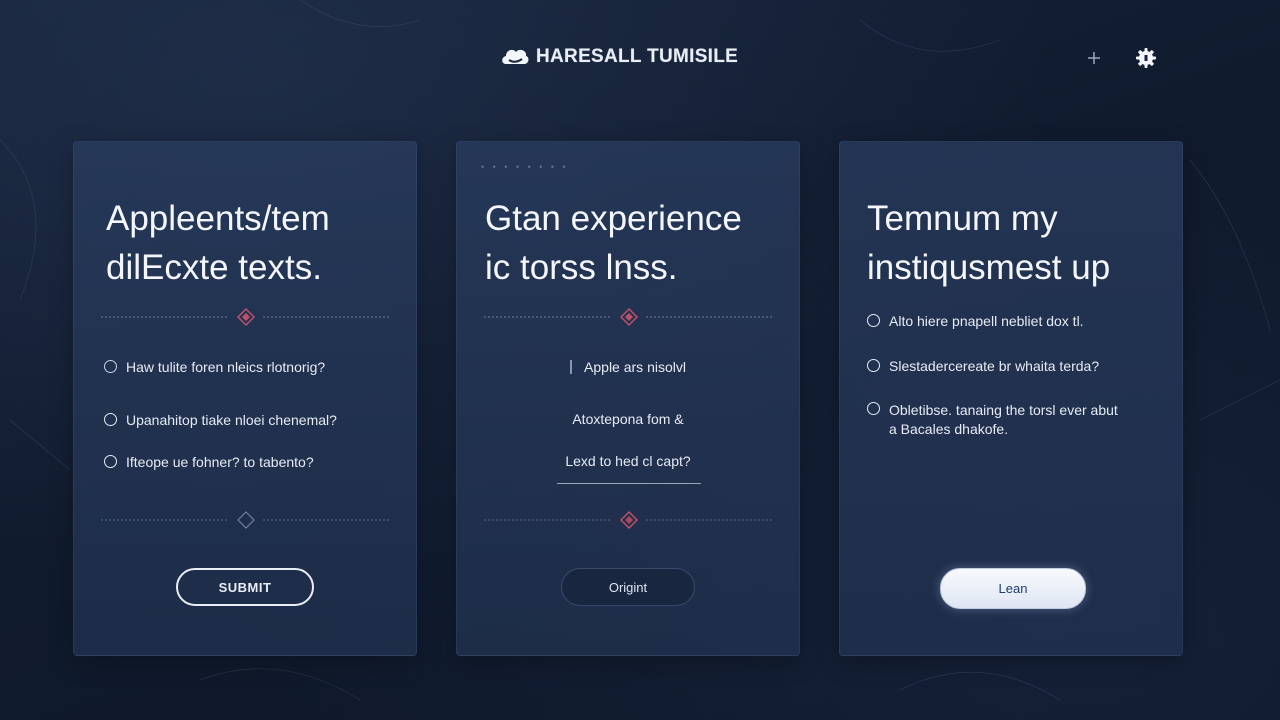 This screenshot has width=1280, height=720. I want to click on origin-button: Origint, so click(628, 587).